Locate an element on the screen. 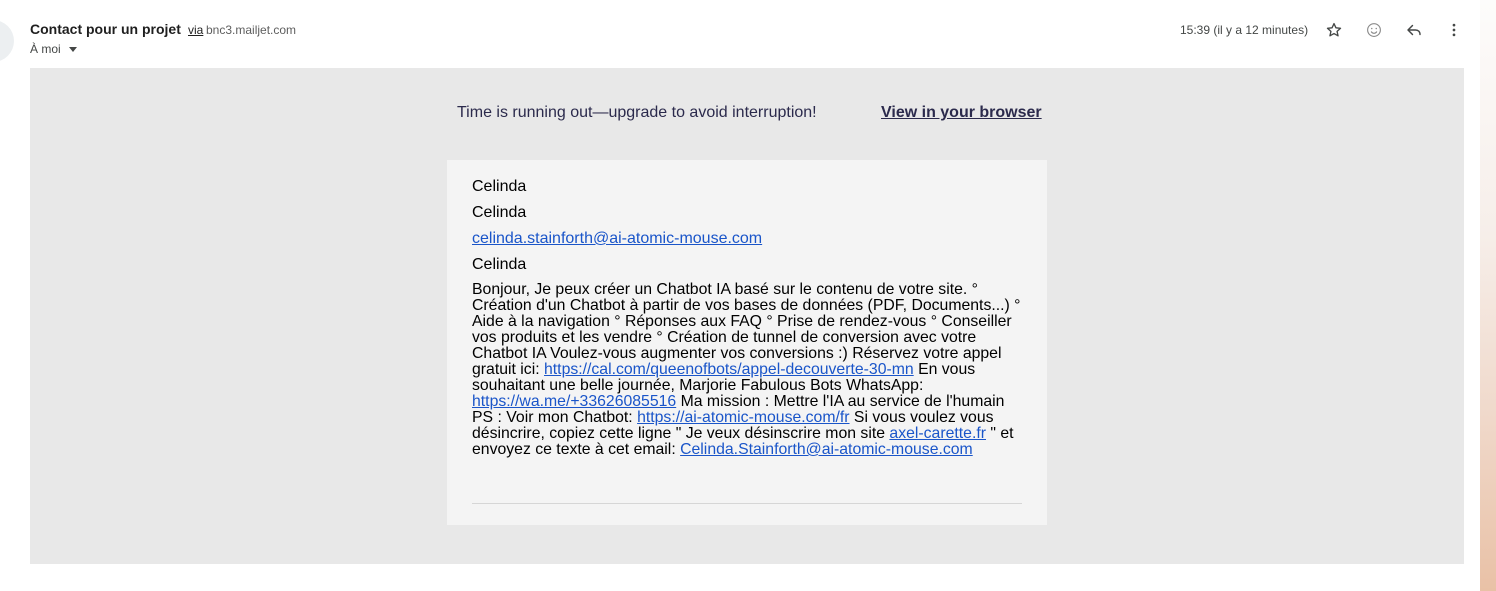  reply-icon is located at coordinates (1414, 30).